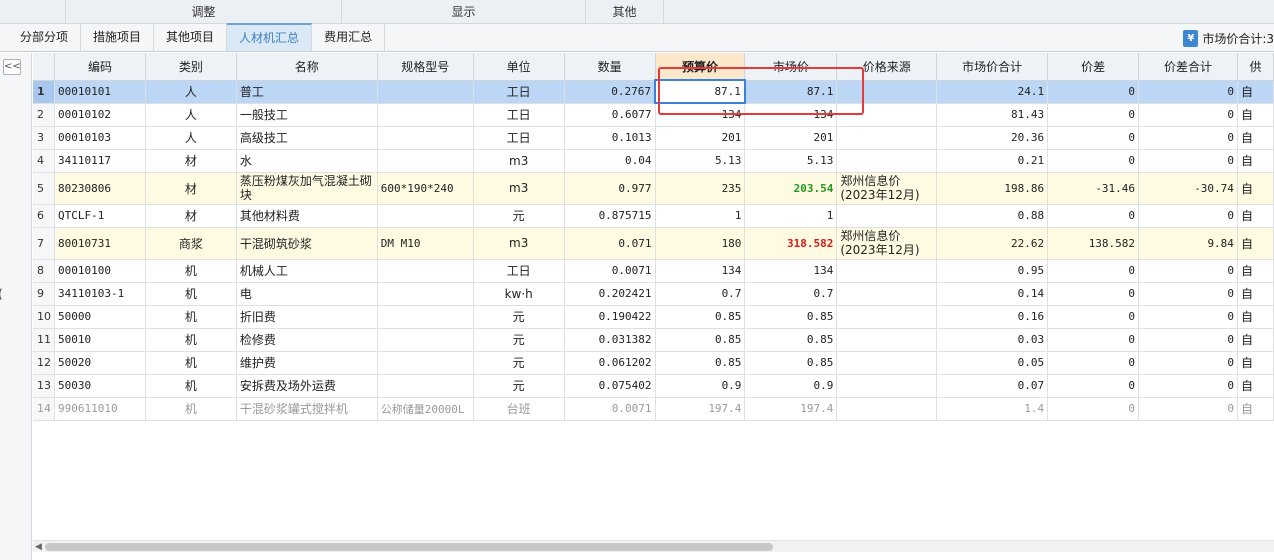 This screenshot has height=560, width=1274. What do you see at coordinates (44, 161) in the screenshot?
I see `row-number: 4` at bounding box center [44, 161].